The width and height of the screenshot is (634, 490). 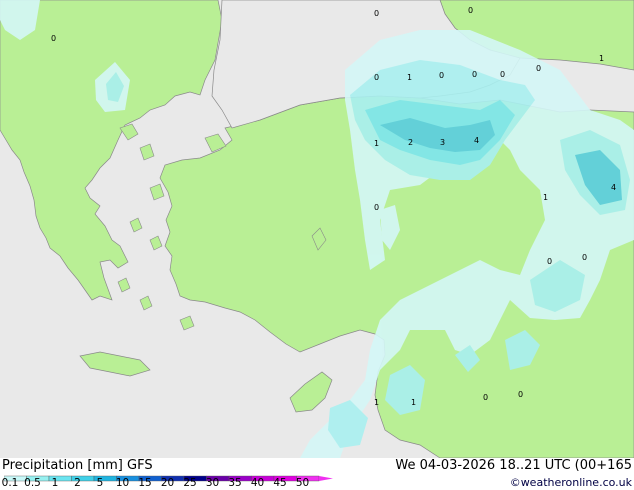 What do you see at coordinates (10, 483) in the screenshot?
I see `legend-tick-label: 0.1` at bounding box center [10, 483].